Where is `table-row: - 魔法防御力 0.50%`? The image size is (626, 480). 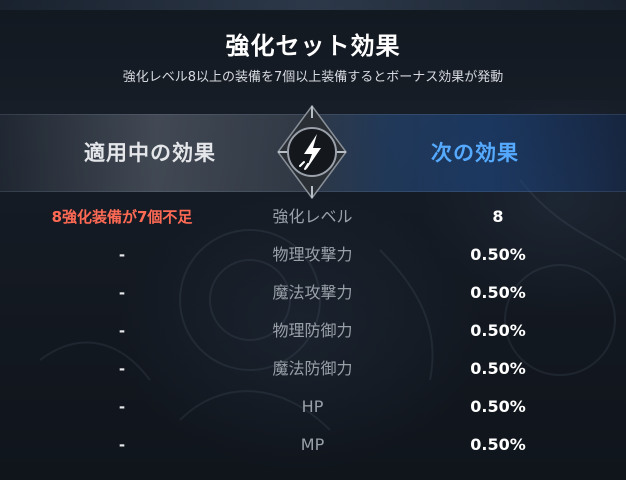
table-row: - 魔法防御力 0.50% is located at coordinates (313, 369).